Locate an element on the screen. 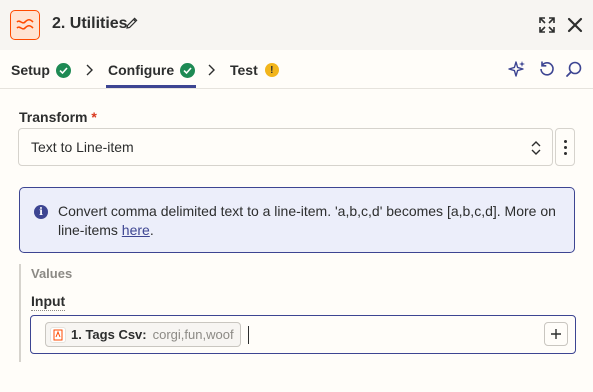 The width and height of the screenshot is (593, 392). close-icon is located at coordinates (575, 25).